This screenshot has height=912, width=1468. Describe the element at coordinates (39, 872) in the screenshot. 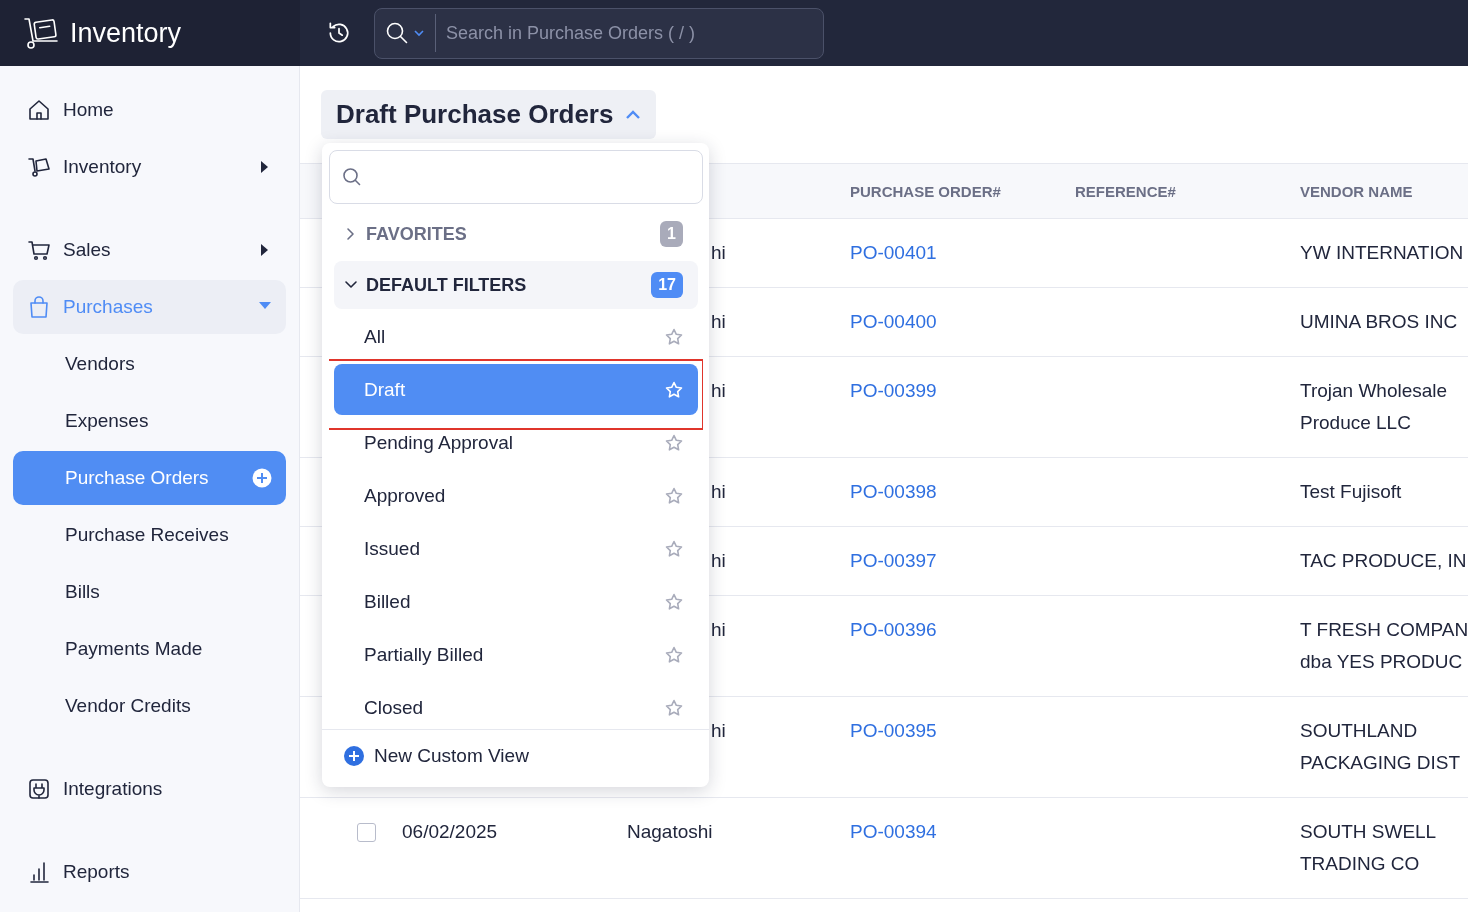

I see `bar-chart-icon` at that location.